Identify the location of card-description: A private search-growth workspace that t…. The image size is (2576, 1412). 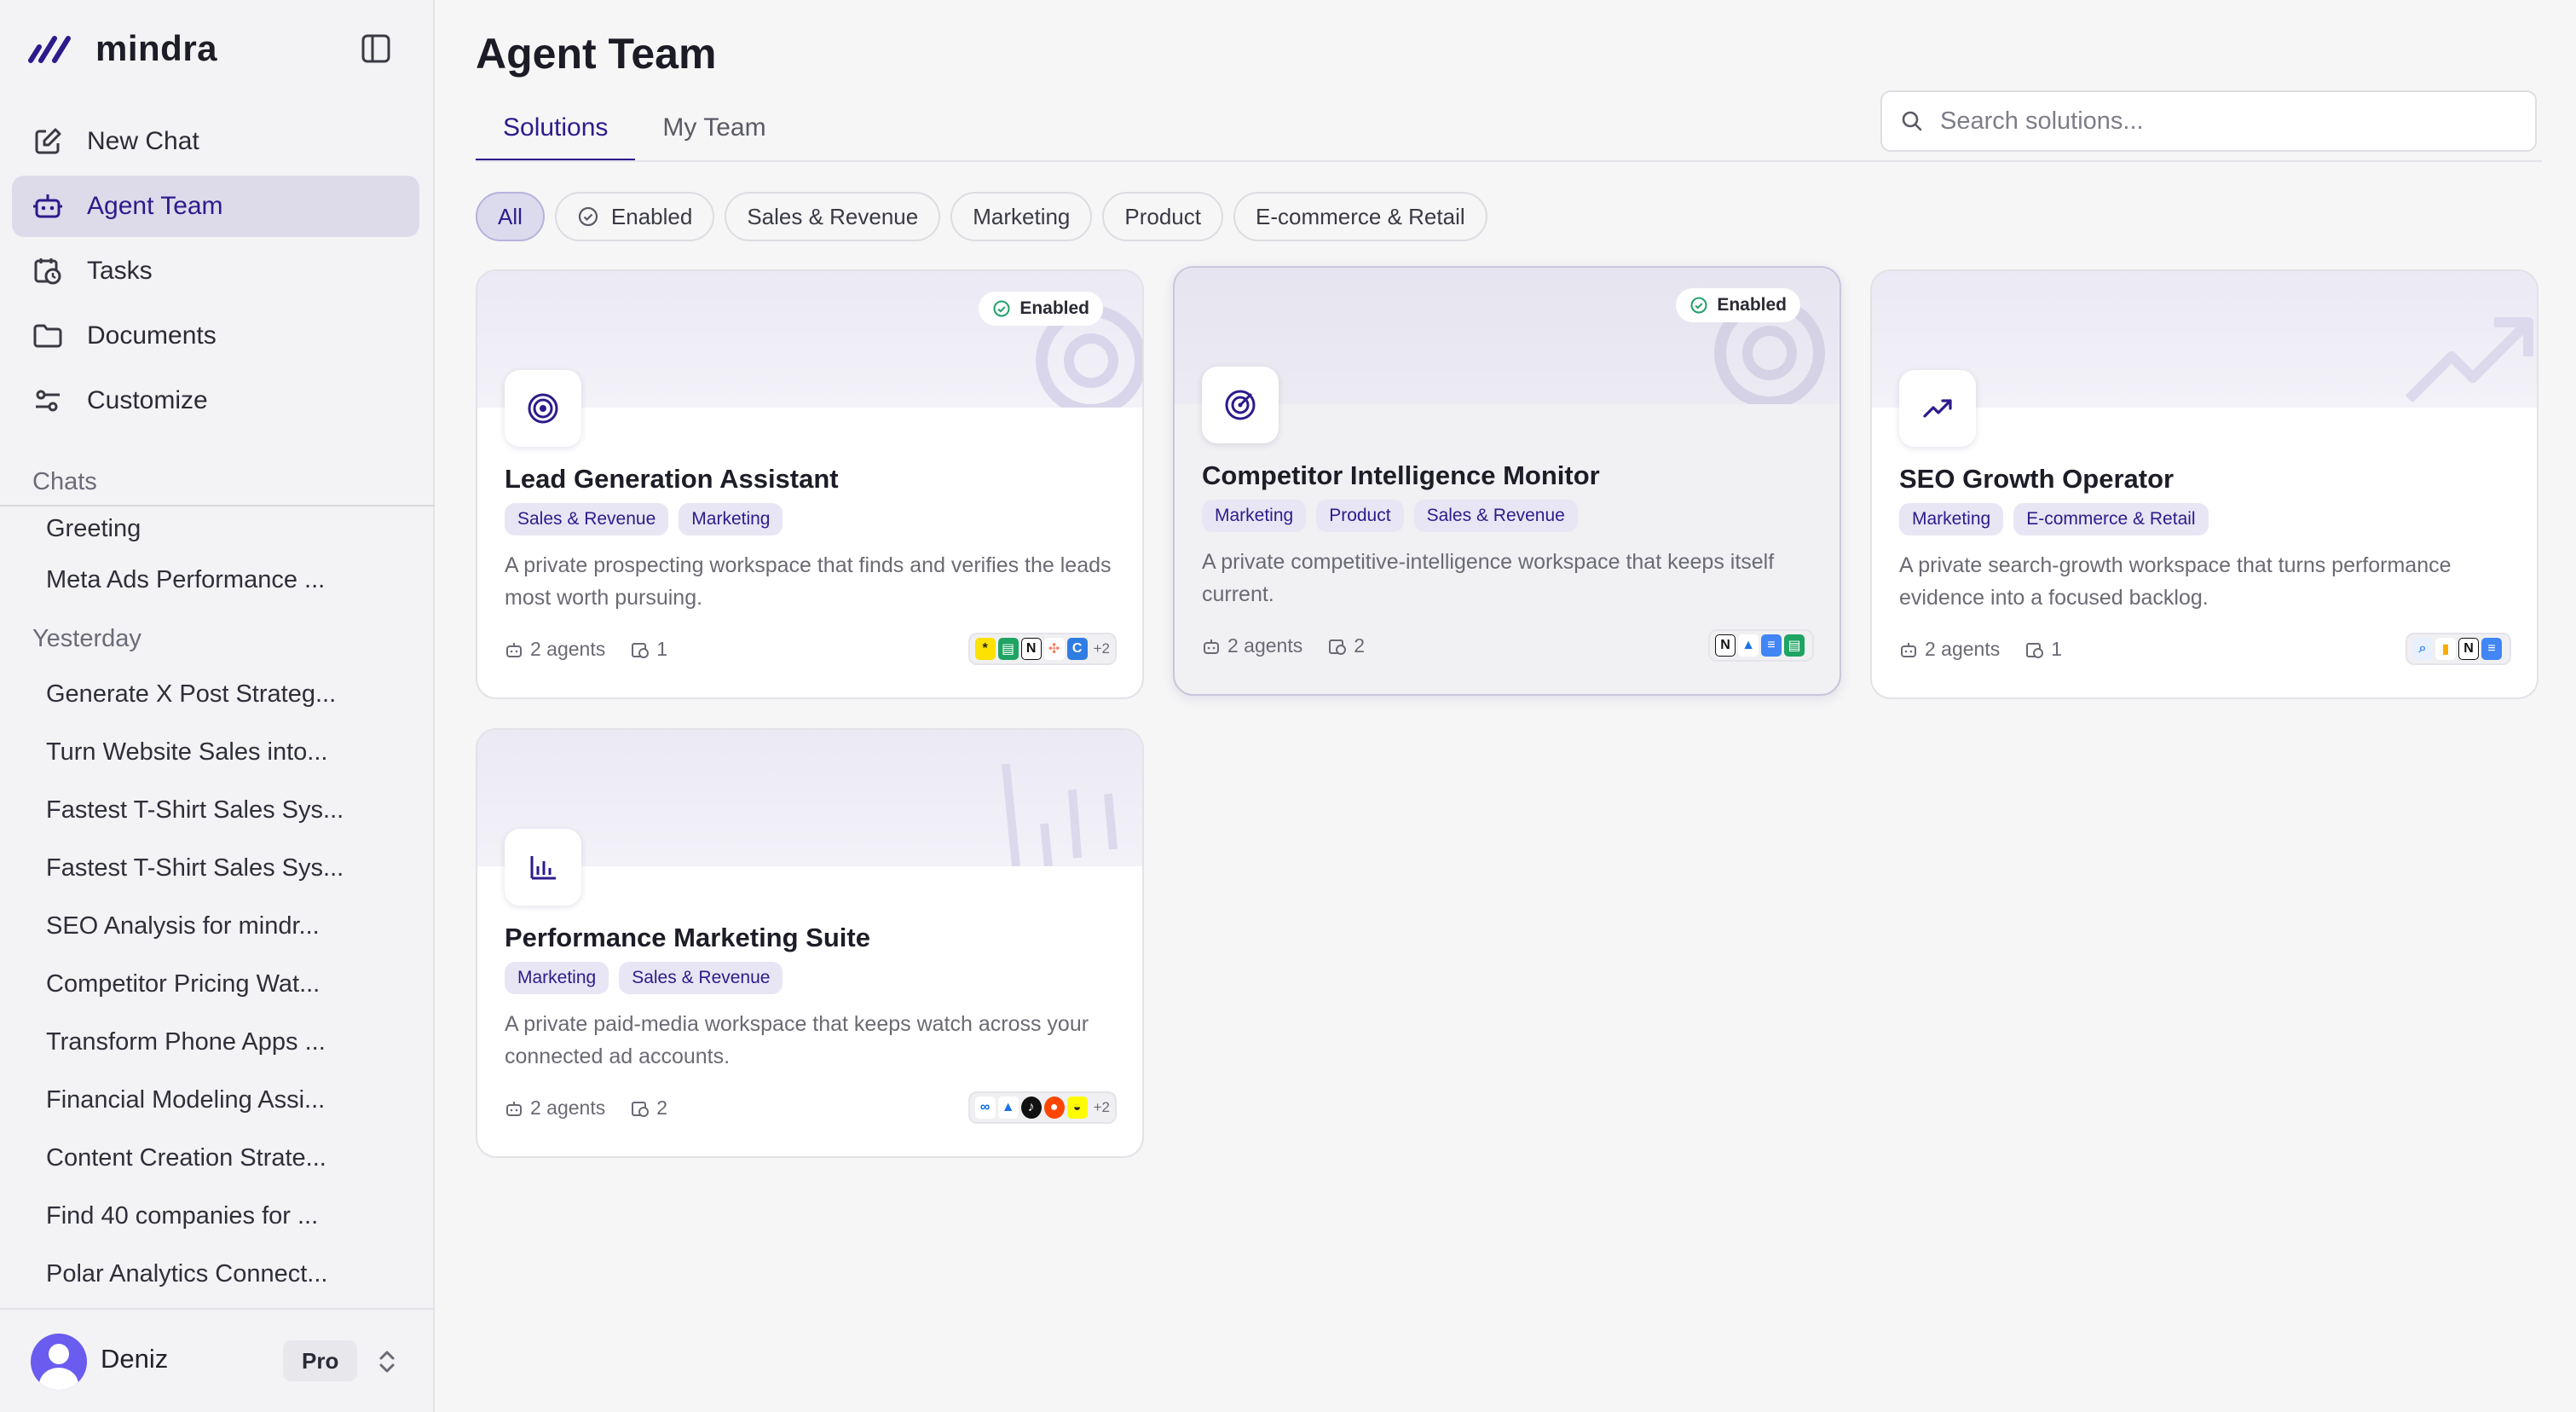
(2175, 581).